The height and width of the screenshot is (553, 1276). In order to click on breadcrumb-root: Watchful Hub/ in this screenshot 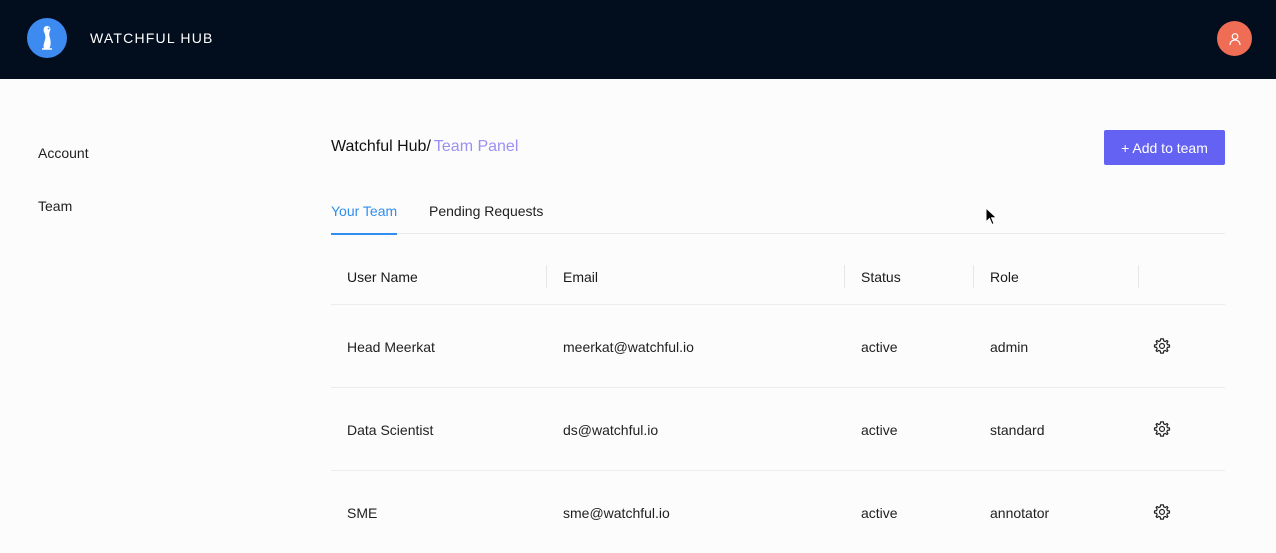, I will do `click(381, 146)`.